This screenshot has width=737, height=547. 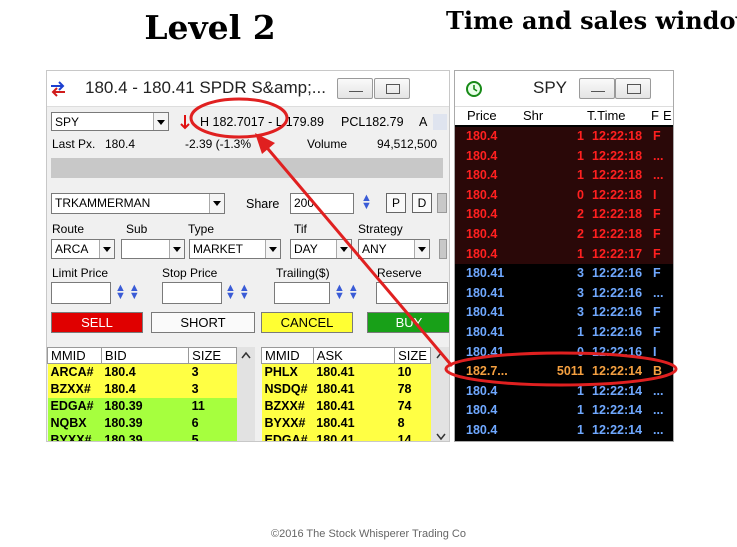 I want to click on minimize-button, so click(x=355, y=88).